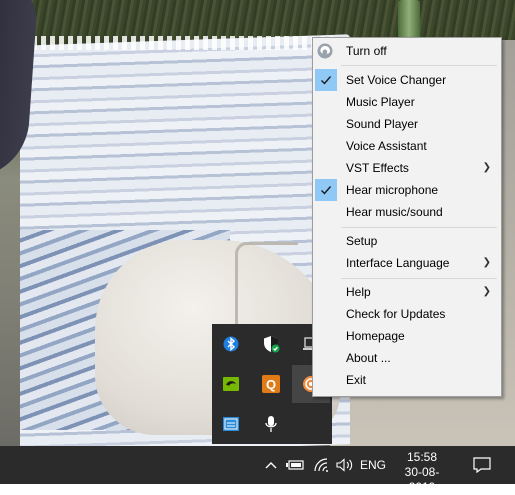 The width and height of the screenshot is (515, 495). What do you see at coordinates (231, 344) in the screenshot?
I see `bluetooth-icon` at bounding box center [231, 344].